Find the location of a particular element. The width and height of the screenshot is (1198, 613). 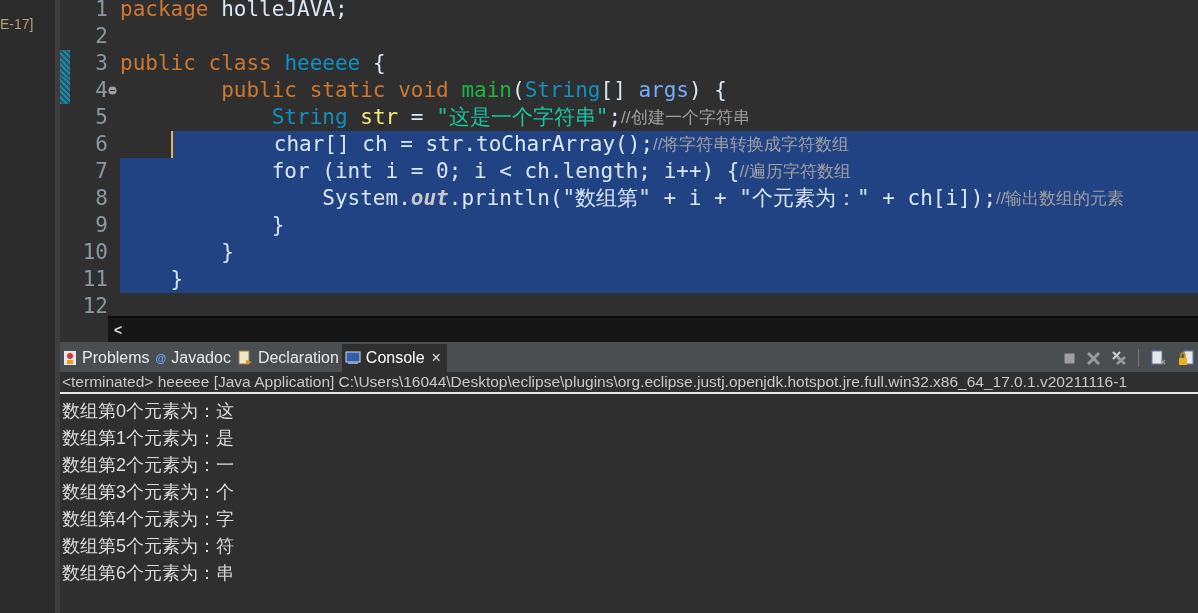

line-number: 1 is located at coordinates (101, 11).